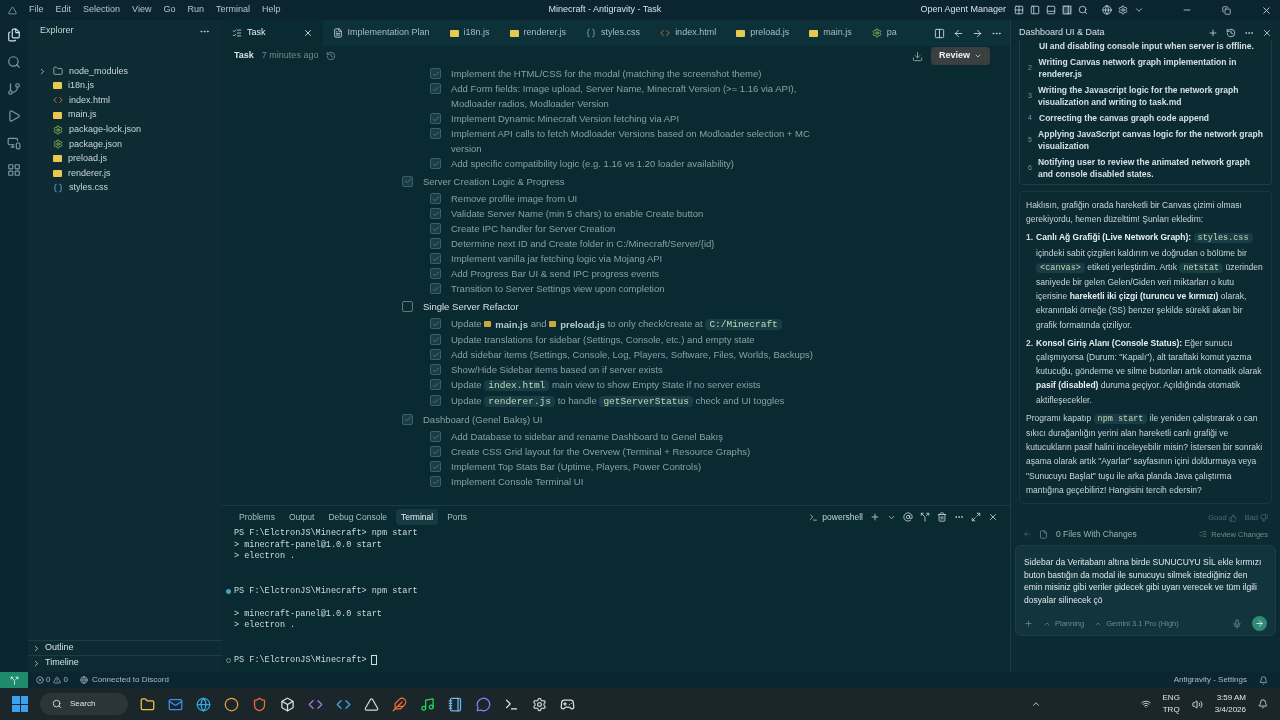 The width and height of the screenshot is (1280, 720). What do you see at coordinates (381, 33) in the screenshot?
I see `editor-tab: Implementation Plan` at bounding box center [381, 33].